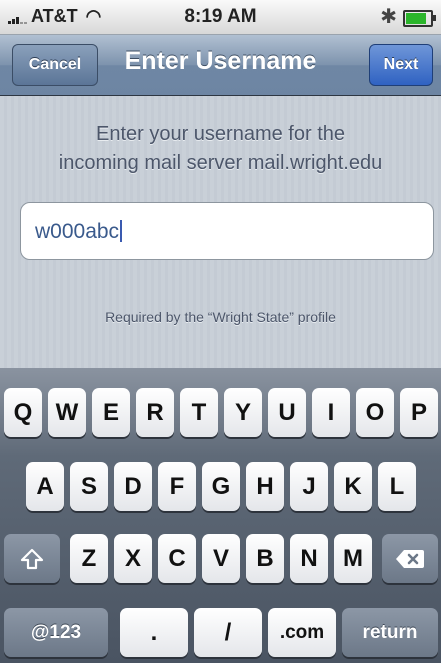  What do you see at coordinates (154, 632) in the screenshot?
I see `key-period: .` at bounding box center [154, 632].